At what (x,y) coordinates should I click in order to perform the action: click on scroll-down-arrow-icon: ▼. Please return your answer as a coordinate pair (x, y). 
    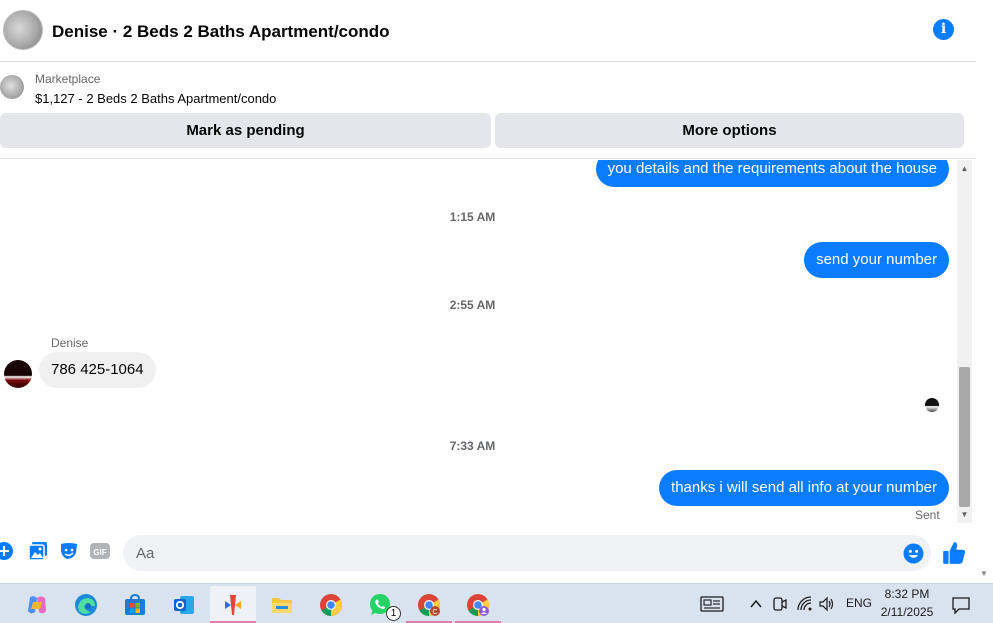
    Looking at the image, I should click on (964, 515).